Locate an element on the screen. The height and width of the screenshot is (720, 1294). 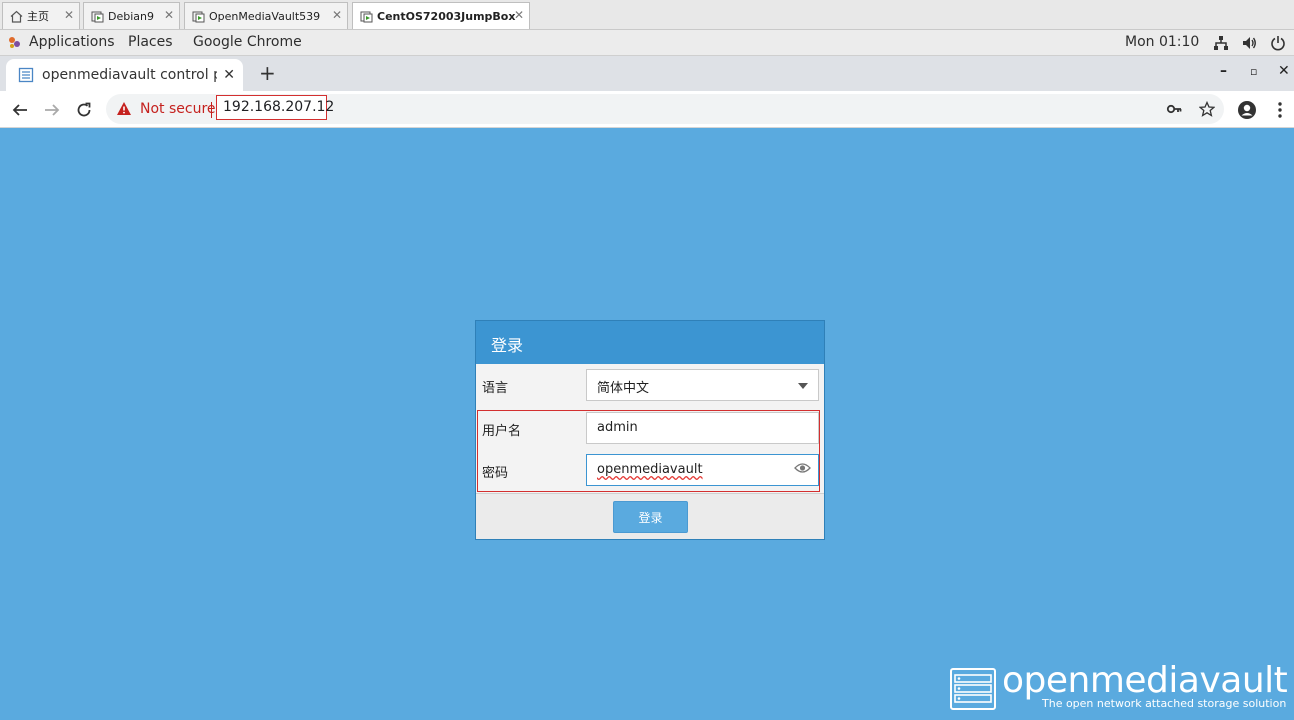
chevron-down-icon is located at coordinates (803, 386).